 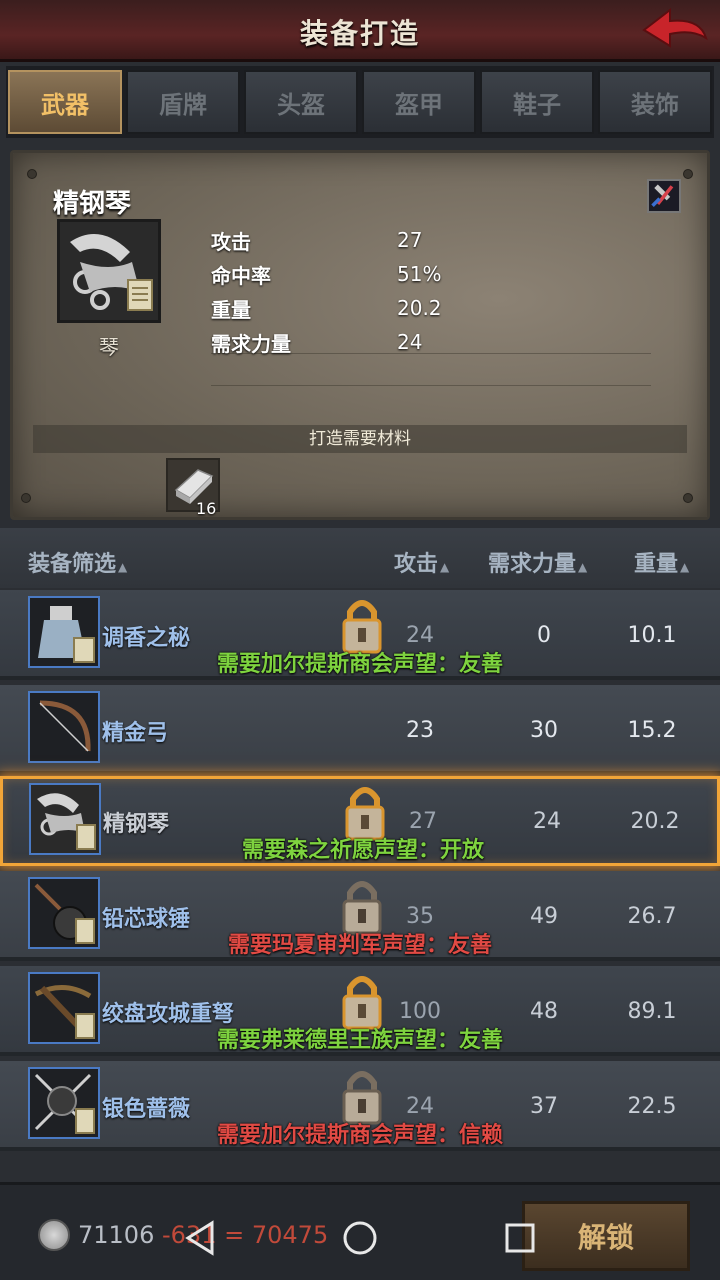 I want to click on item-weight: 26.7, so click(x=652, y=916).